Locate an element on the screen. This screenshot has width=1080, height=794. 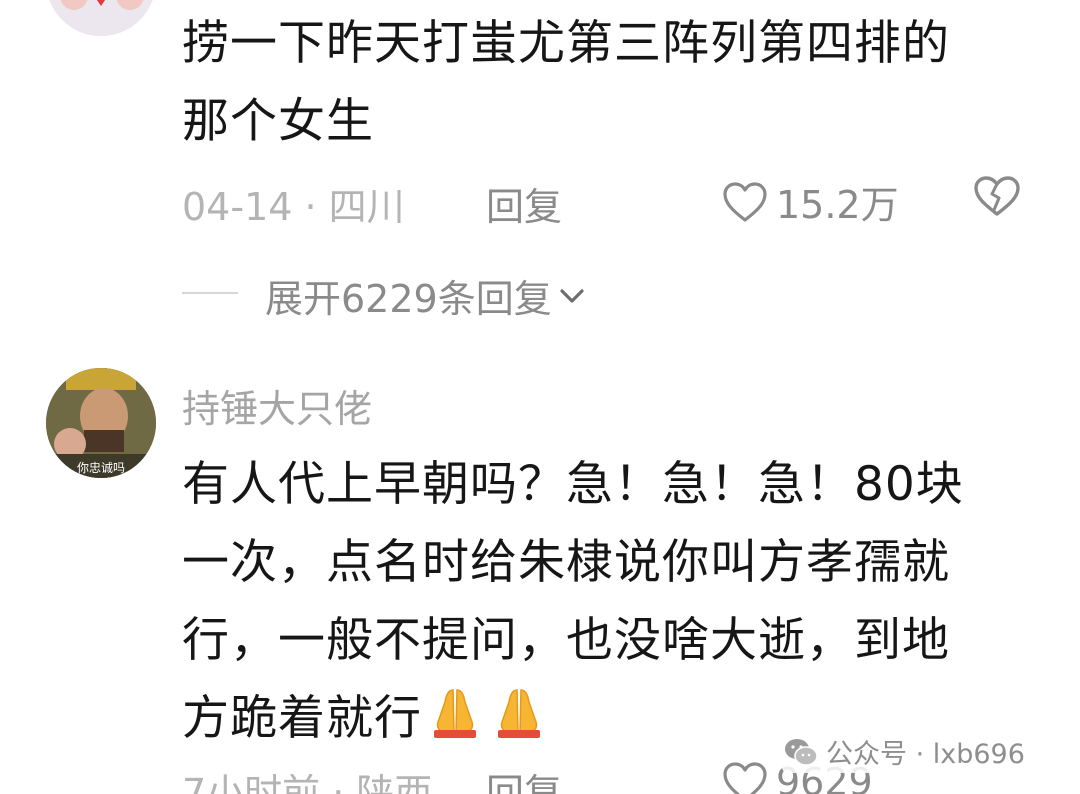
like-button: 15.2万 is located at coordinates (810, 201).